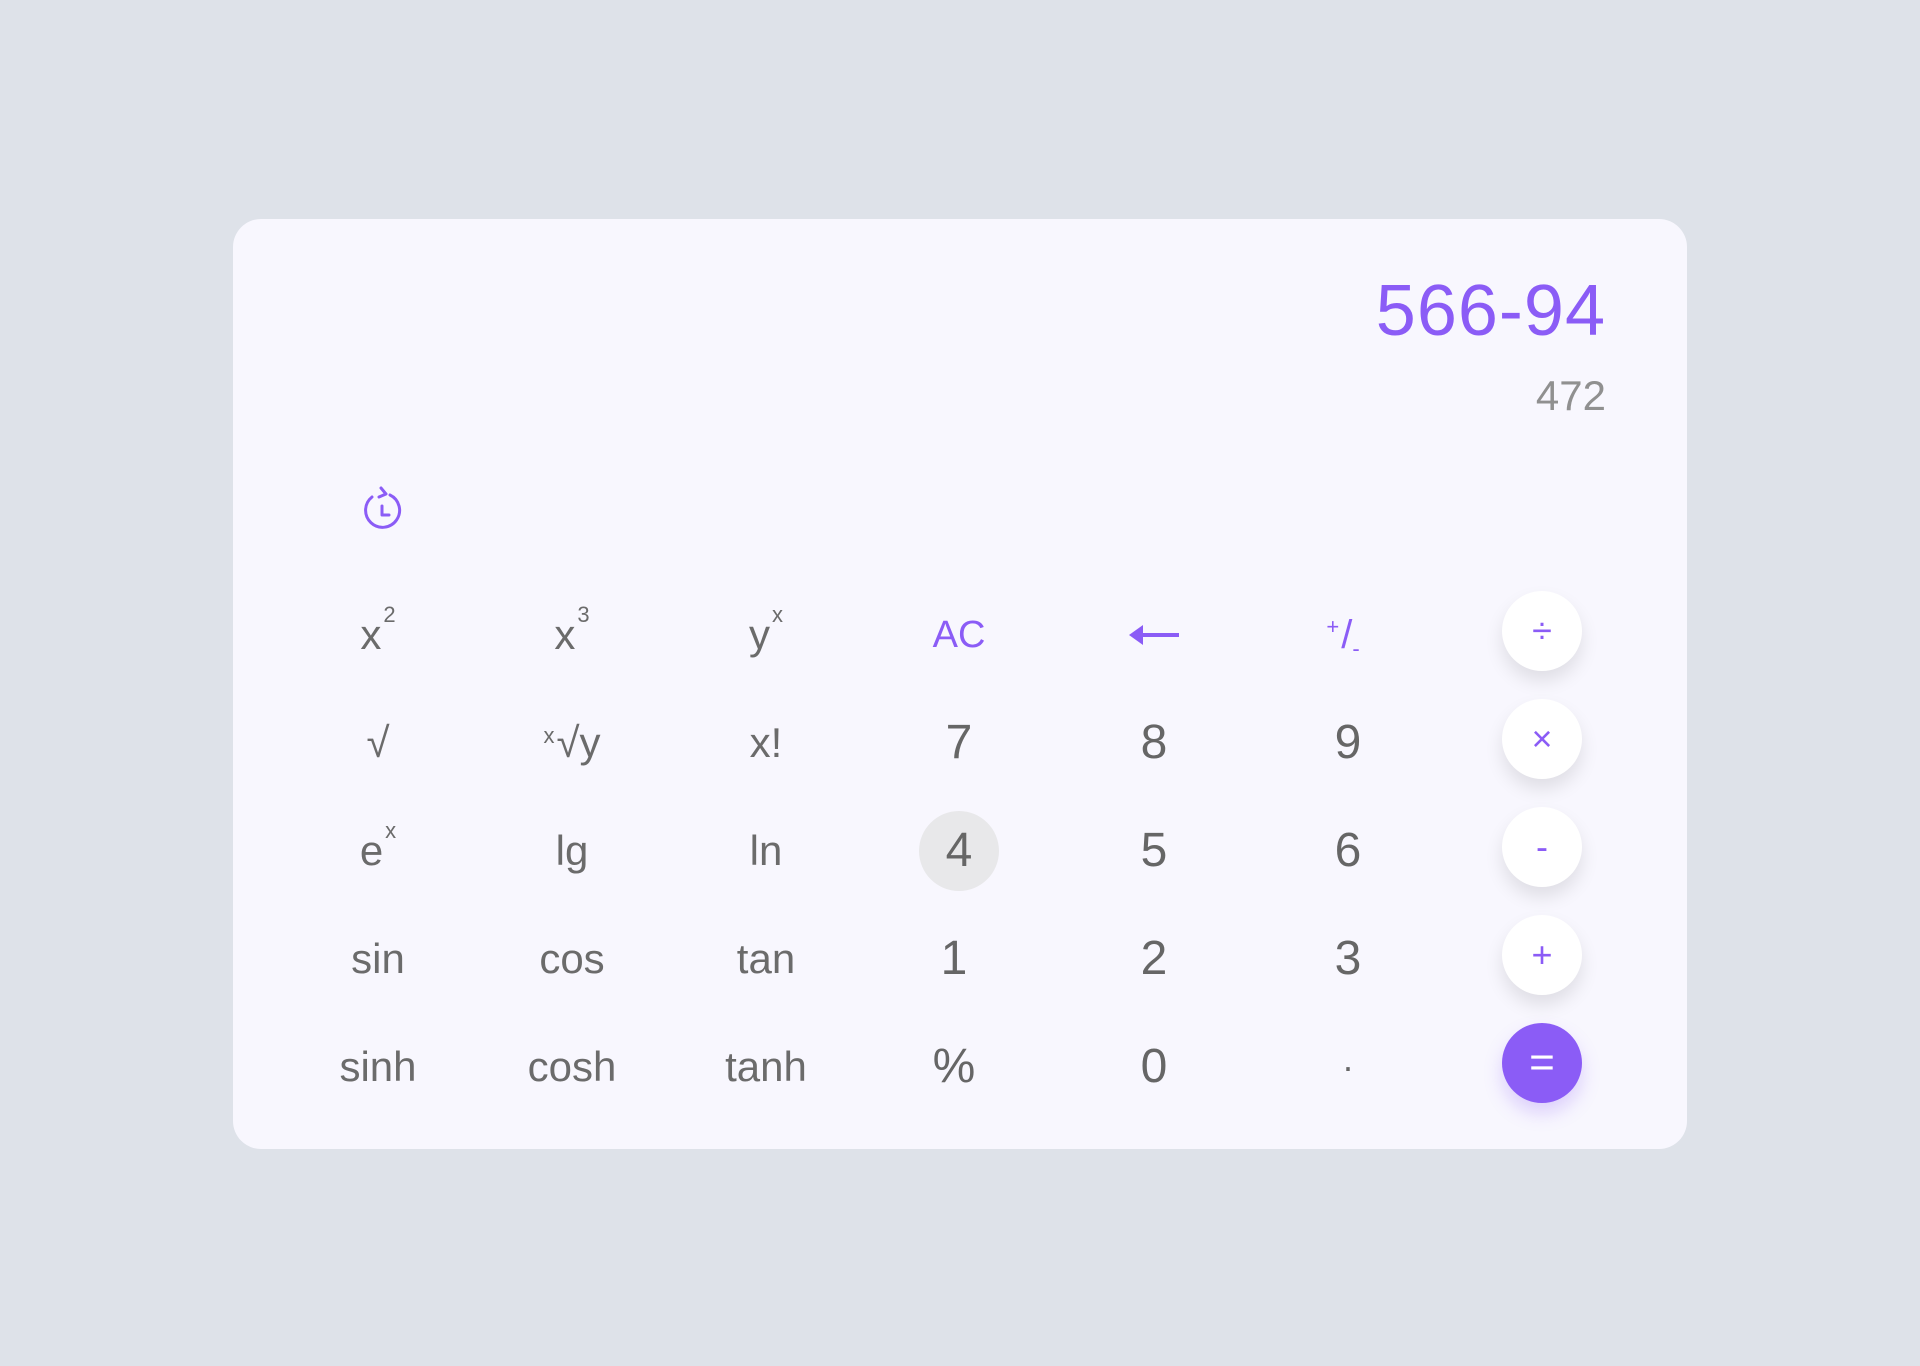 This screenshot has width=1920, height=1366. I want to click on tan-key: tan, so click(766, 959).